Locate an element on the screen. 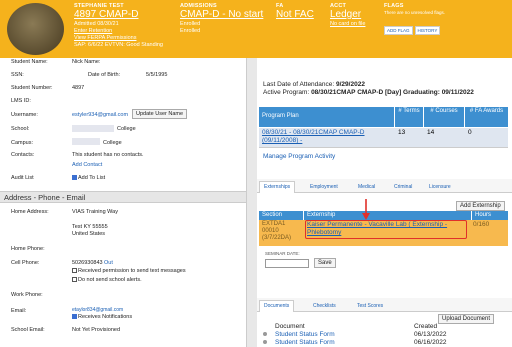 This screenshot has width=512, height=347. enter-retention-link: Enter Retention is located at coordinates (118, 31).